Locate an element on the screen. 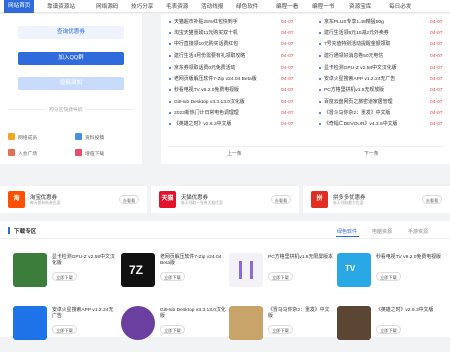 The image size is (450, 352). promo-subtitle: 每天都有新券优惠 is located at coordinates (45, 203).